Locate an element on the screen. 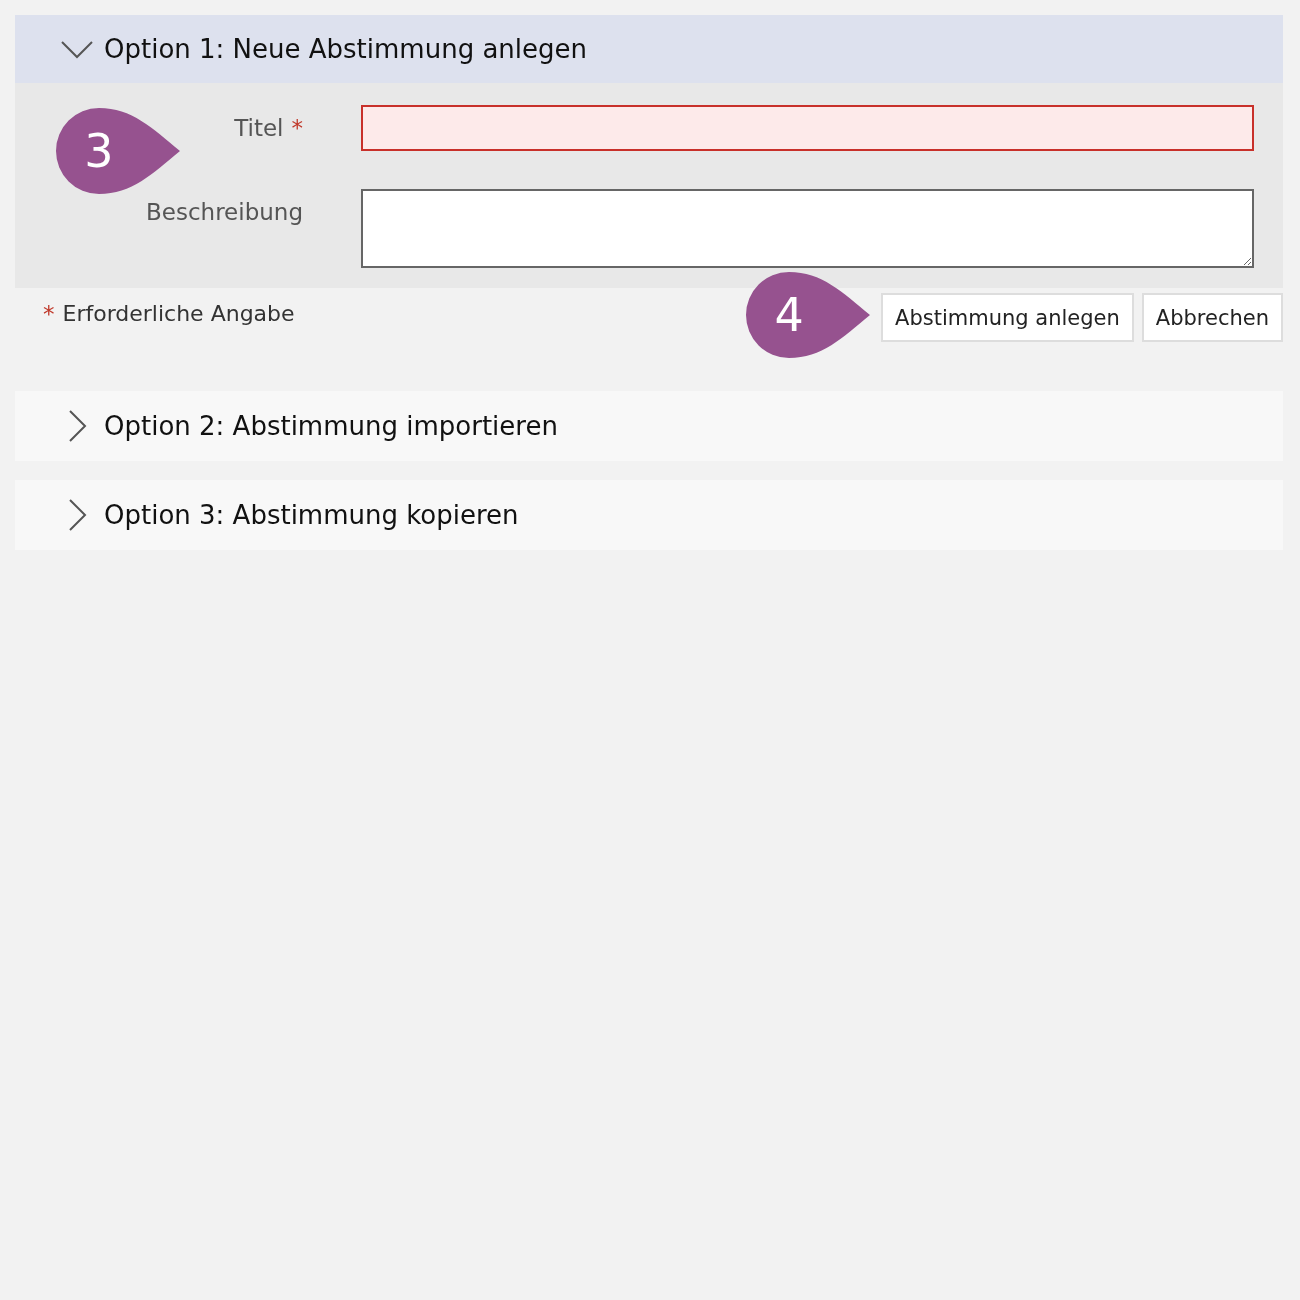 This screenshot has width=1300, height=1300. accordion-header: Option 1: Neue Abstimmung anlegen is located at coordinates (649, 49).